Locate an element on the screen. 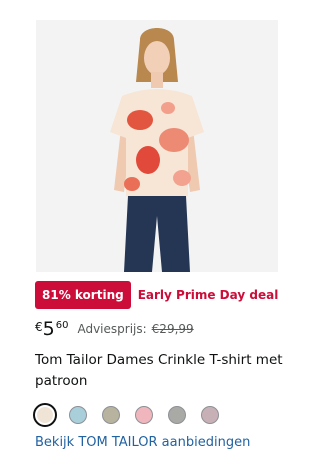 This screenshot has width=320, height=462. price-currency: € is located at coordinates (39, 327).